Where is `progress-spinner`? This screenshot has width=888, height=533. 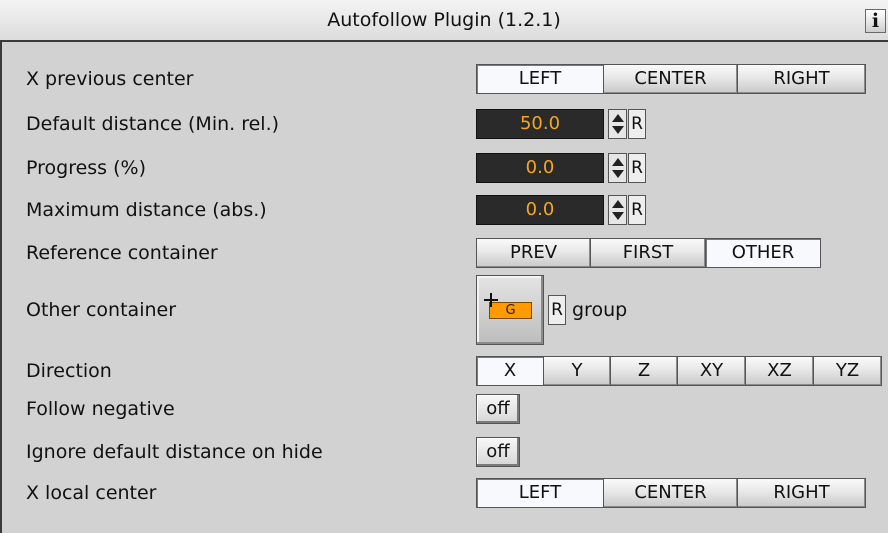 progress-spinner is located at coordinates (617, 168).